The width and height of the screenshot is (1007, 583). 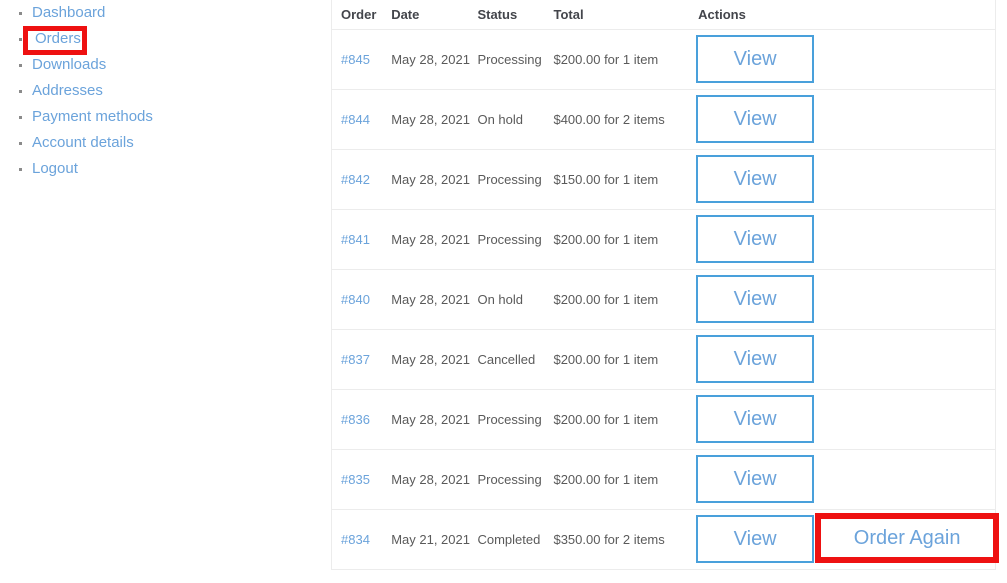 What do you see at coordinates (58, 38) in the screenshot?
I see `sidebar-item-label: Orders` at bounding box center [58, 38].